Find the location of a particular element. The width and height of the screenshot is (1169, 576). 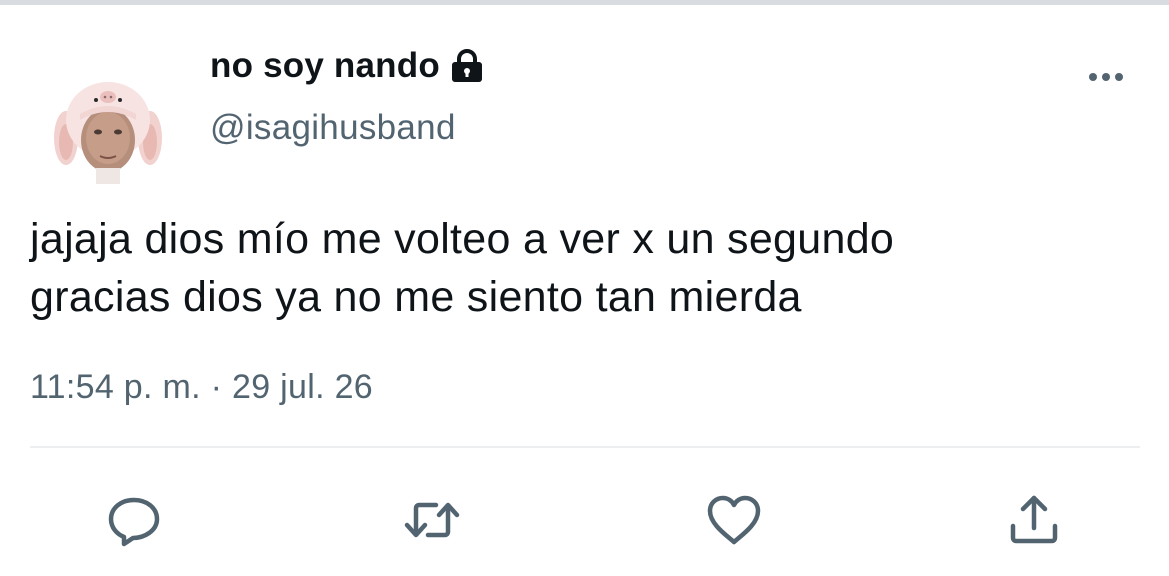

tweet-timestamp: 11:54 p. m. · 29 jul. 26 is located at coordinates (201, 387).